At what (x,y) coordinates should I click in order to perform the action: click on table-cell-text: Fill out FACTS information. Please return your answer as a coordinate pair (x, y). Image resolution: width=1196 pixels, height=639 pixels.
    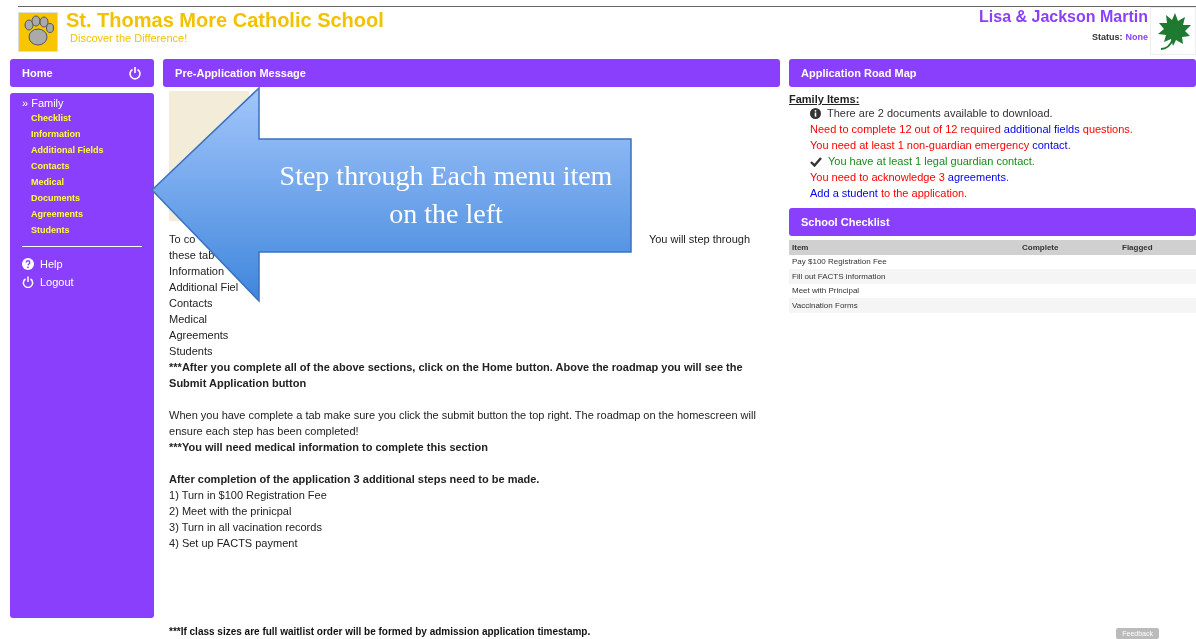
    Looking at the image, I should click on (839, 276).